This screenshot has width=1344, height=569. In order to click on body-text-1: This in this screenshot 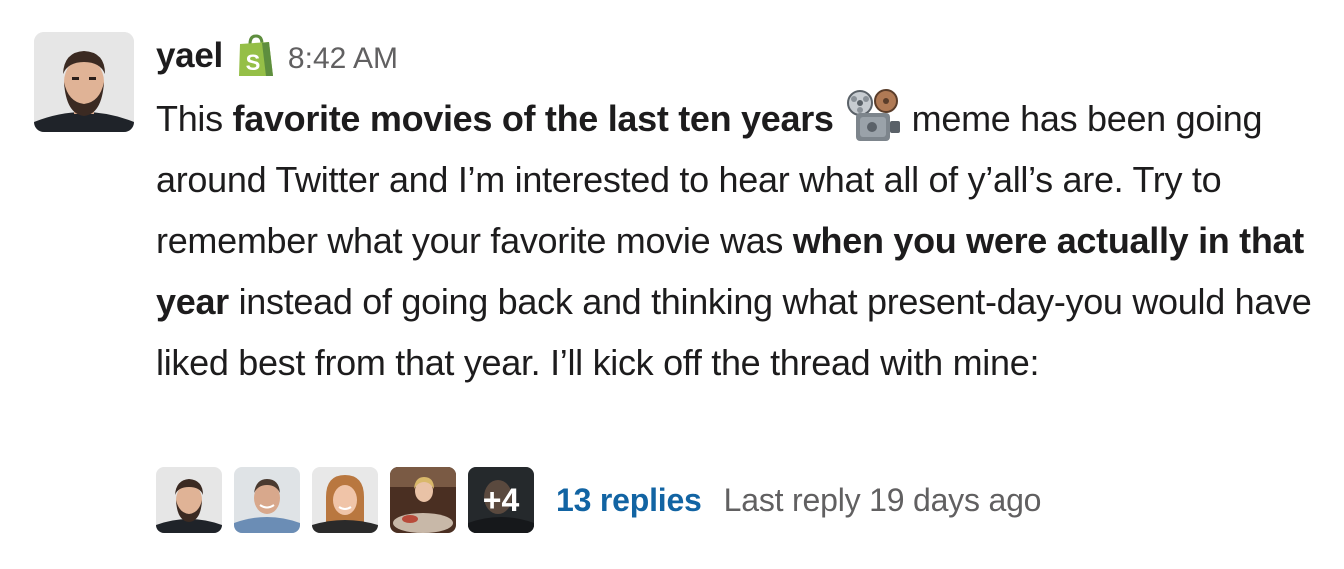, I will do `click(194, 118)`.